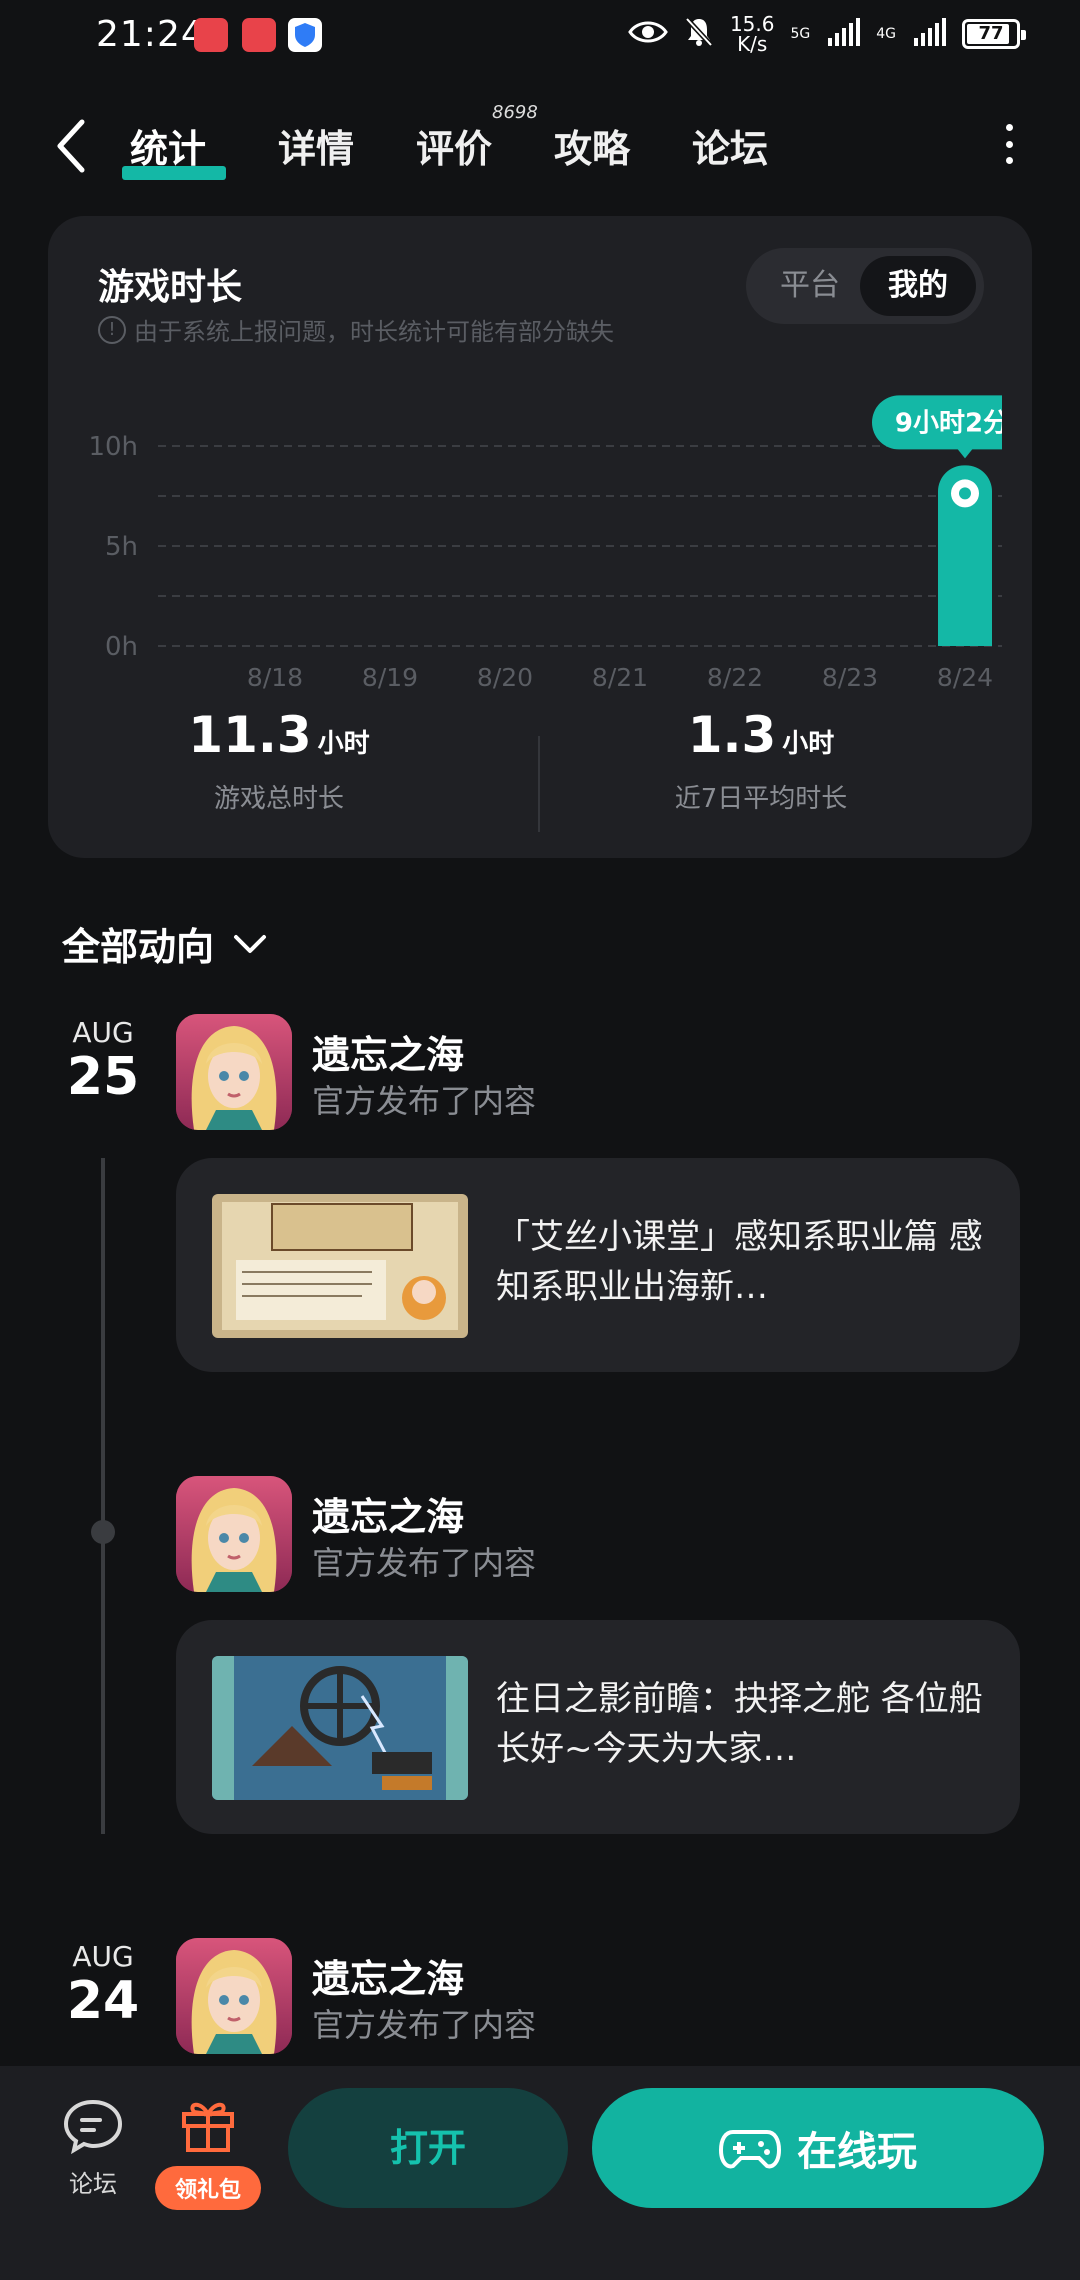  I want to click on playtime-notice: ! 由于系统上报问题，时长统计可能有部分缺失, so click(356, 329).